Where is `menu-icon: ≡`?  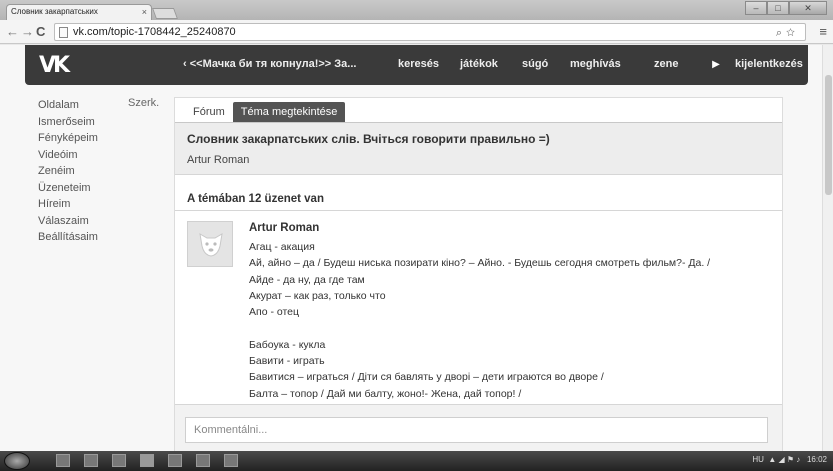 menu-icon: ≡ is located at coordinates (823, 31).